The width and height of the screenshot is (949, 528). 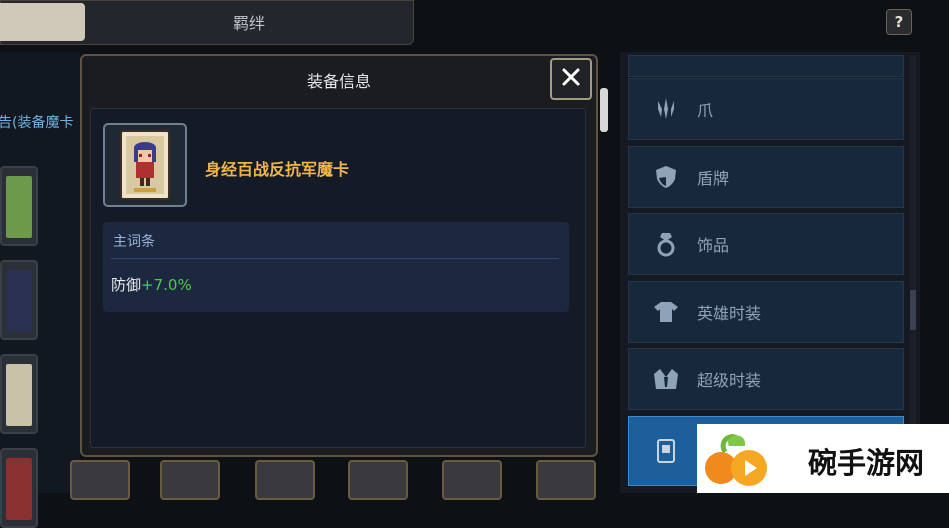 I want to click on close-icon, so click(x=571, y=79).